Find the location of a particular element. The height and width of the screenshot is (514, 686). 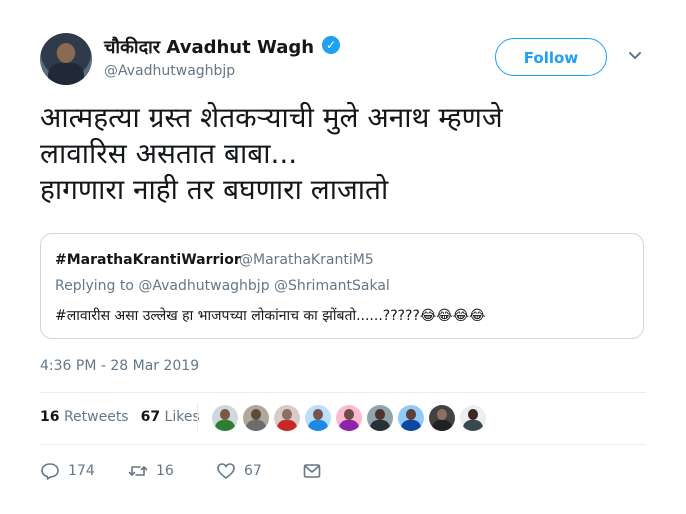

likes-label: Likes is located at coordinates (182, 417).